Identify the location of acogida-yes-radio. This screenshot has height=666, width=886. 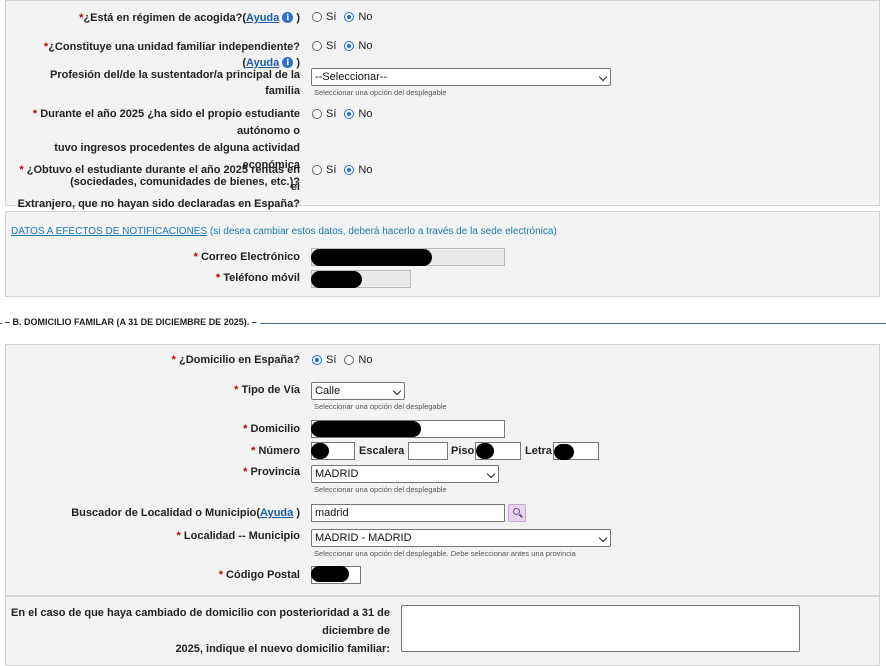
(317, 17).